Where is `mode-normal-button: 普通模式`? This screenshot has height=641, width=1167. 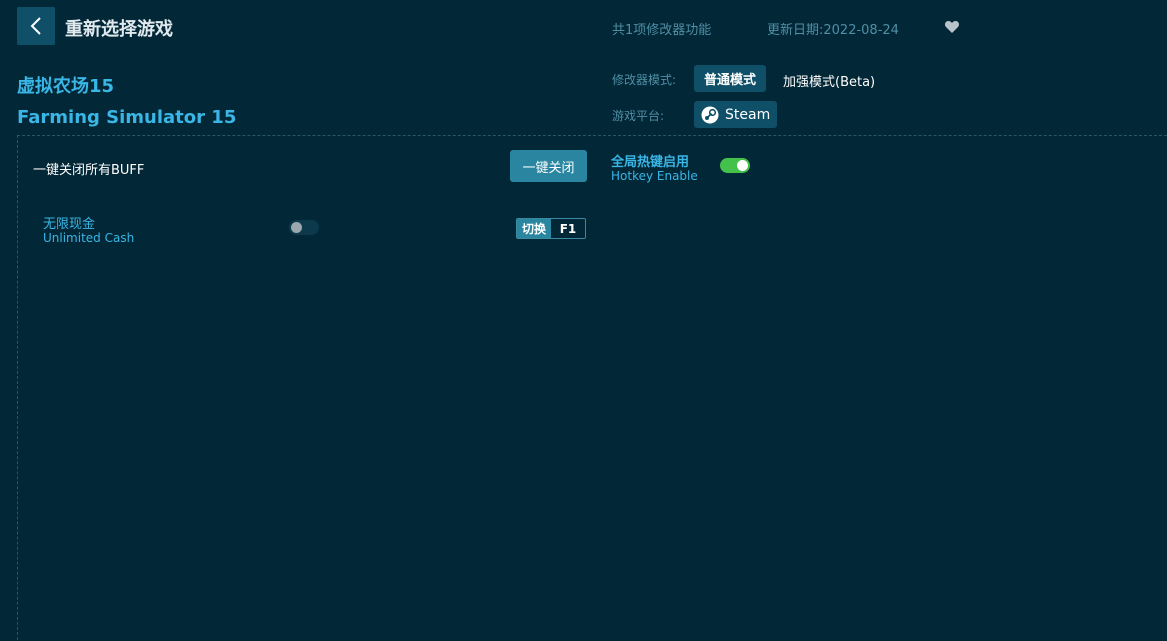 mode-normal-button: 普通模式 is located at coordinates (730, 78).